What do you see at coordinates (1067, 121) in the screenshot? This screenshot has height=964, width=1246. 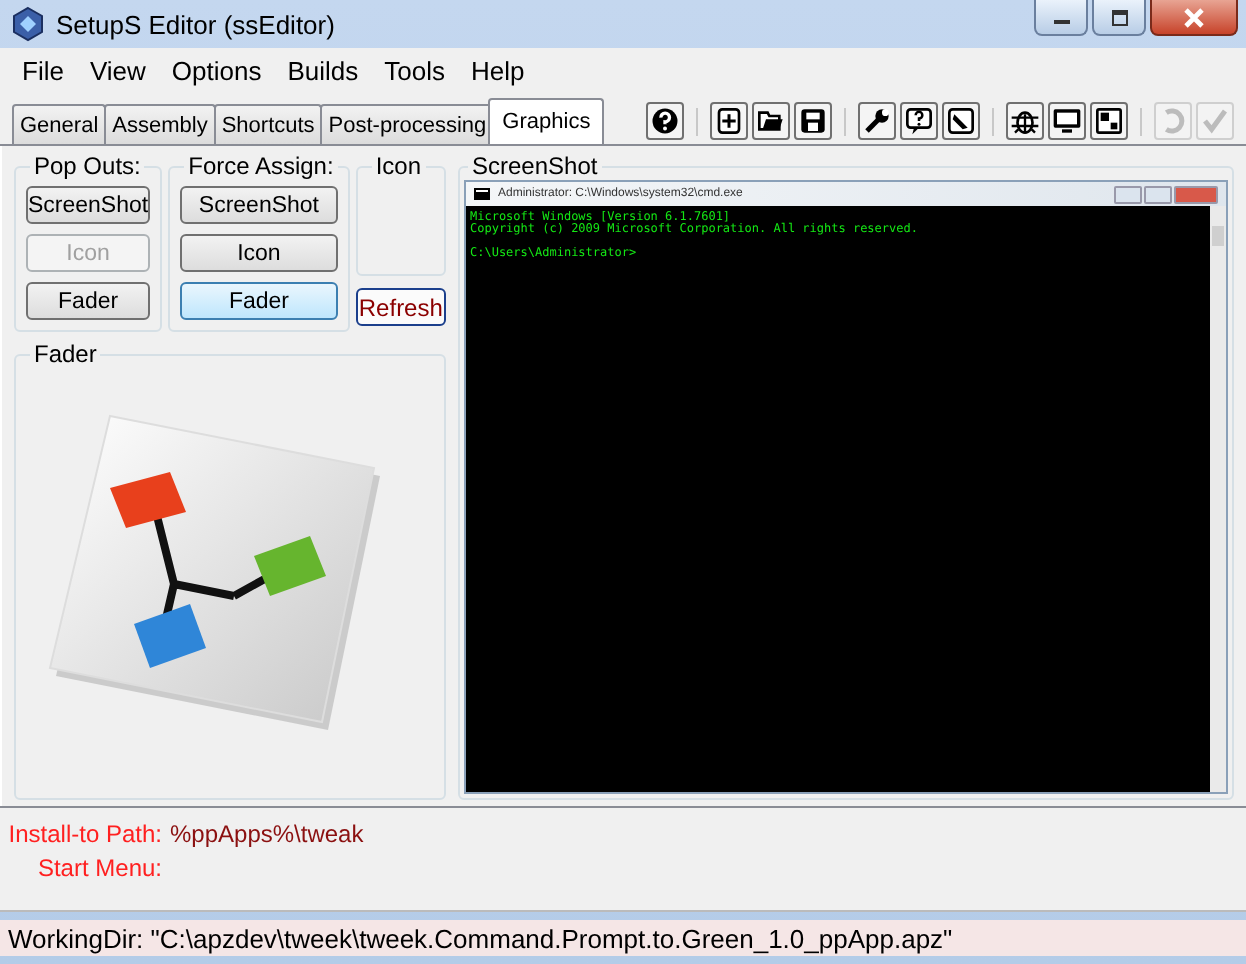 I see `monitor-icon` at bounding box center [1067, 121].